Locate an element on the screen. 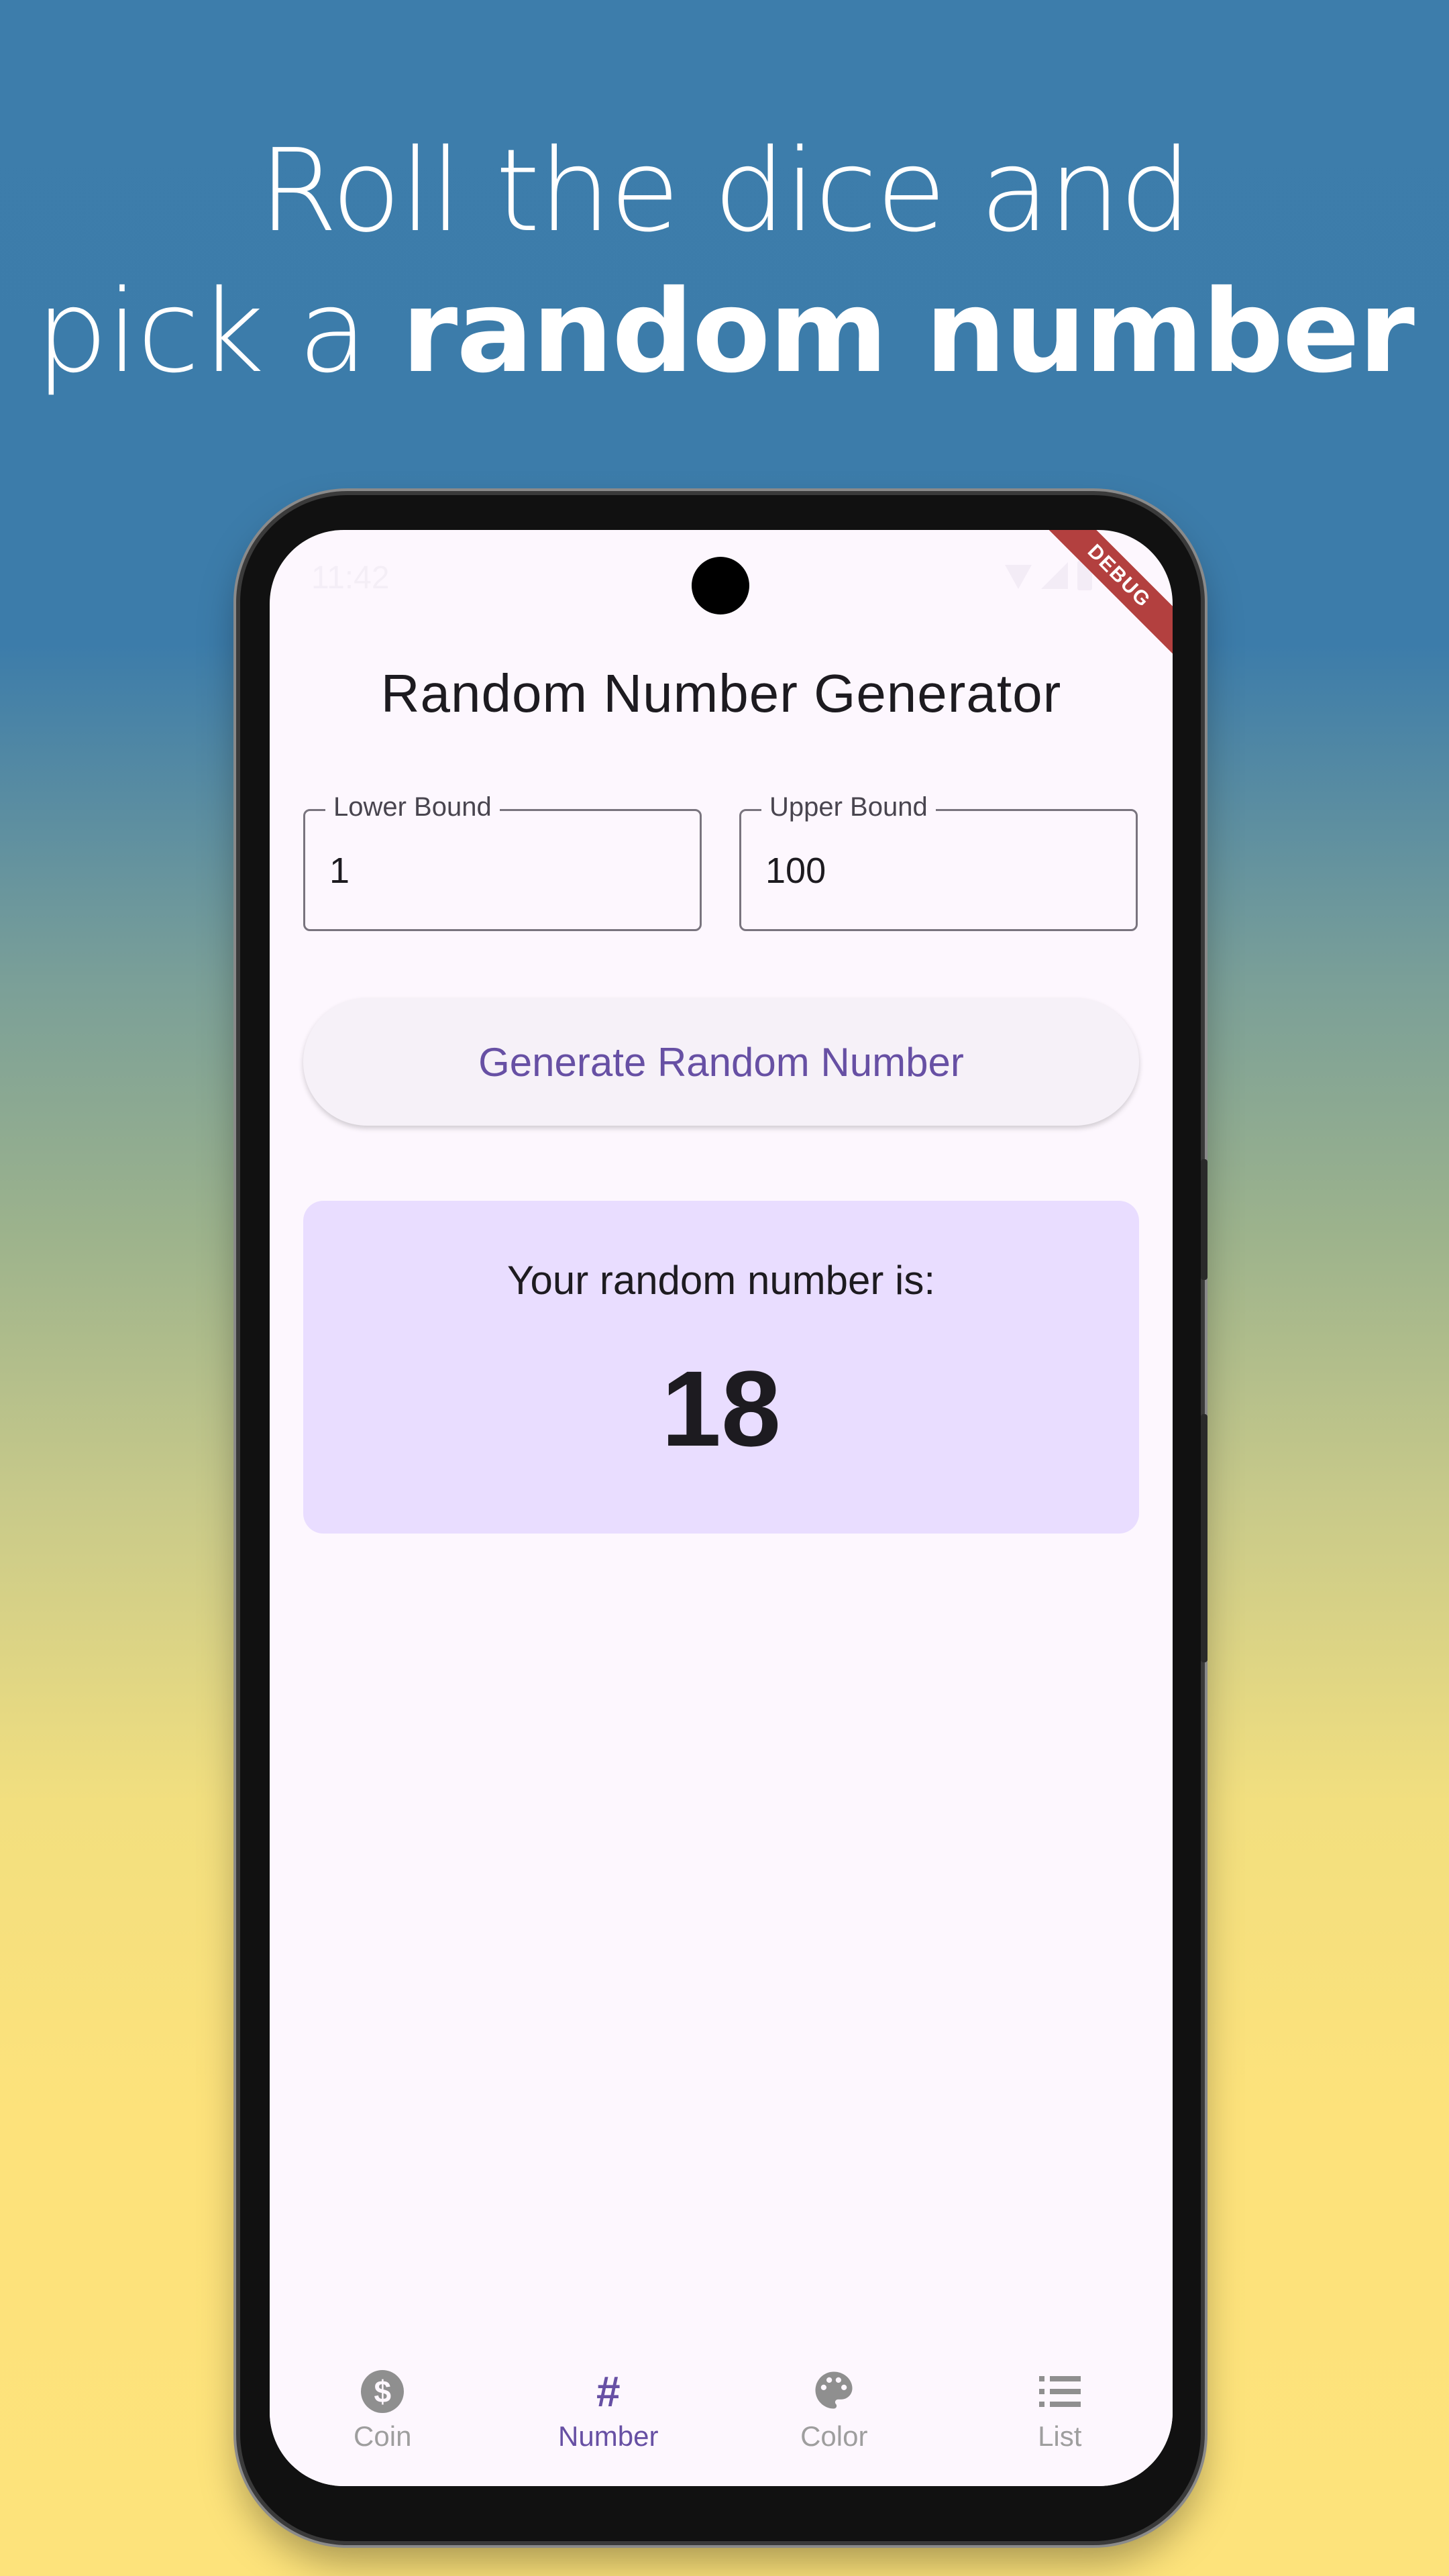 The height and width of the screenshot is (2576, 1449). result-caption: Your random number is: is located at coordinates (721, 1280).